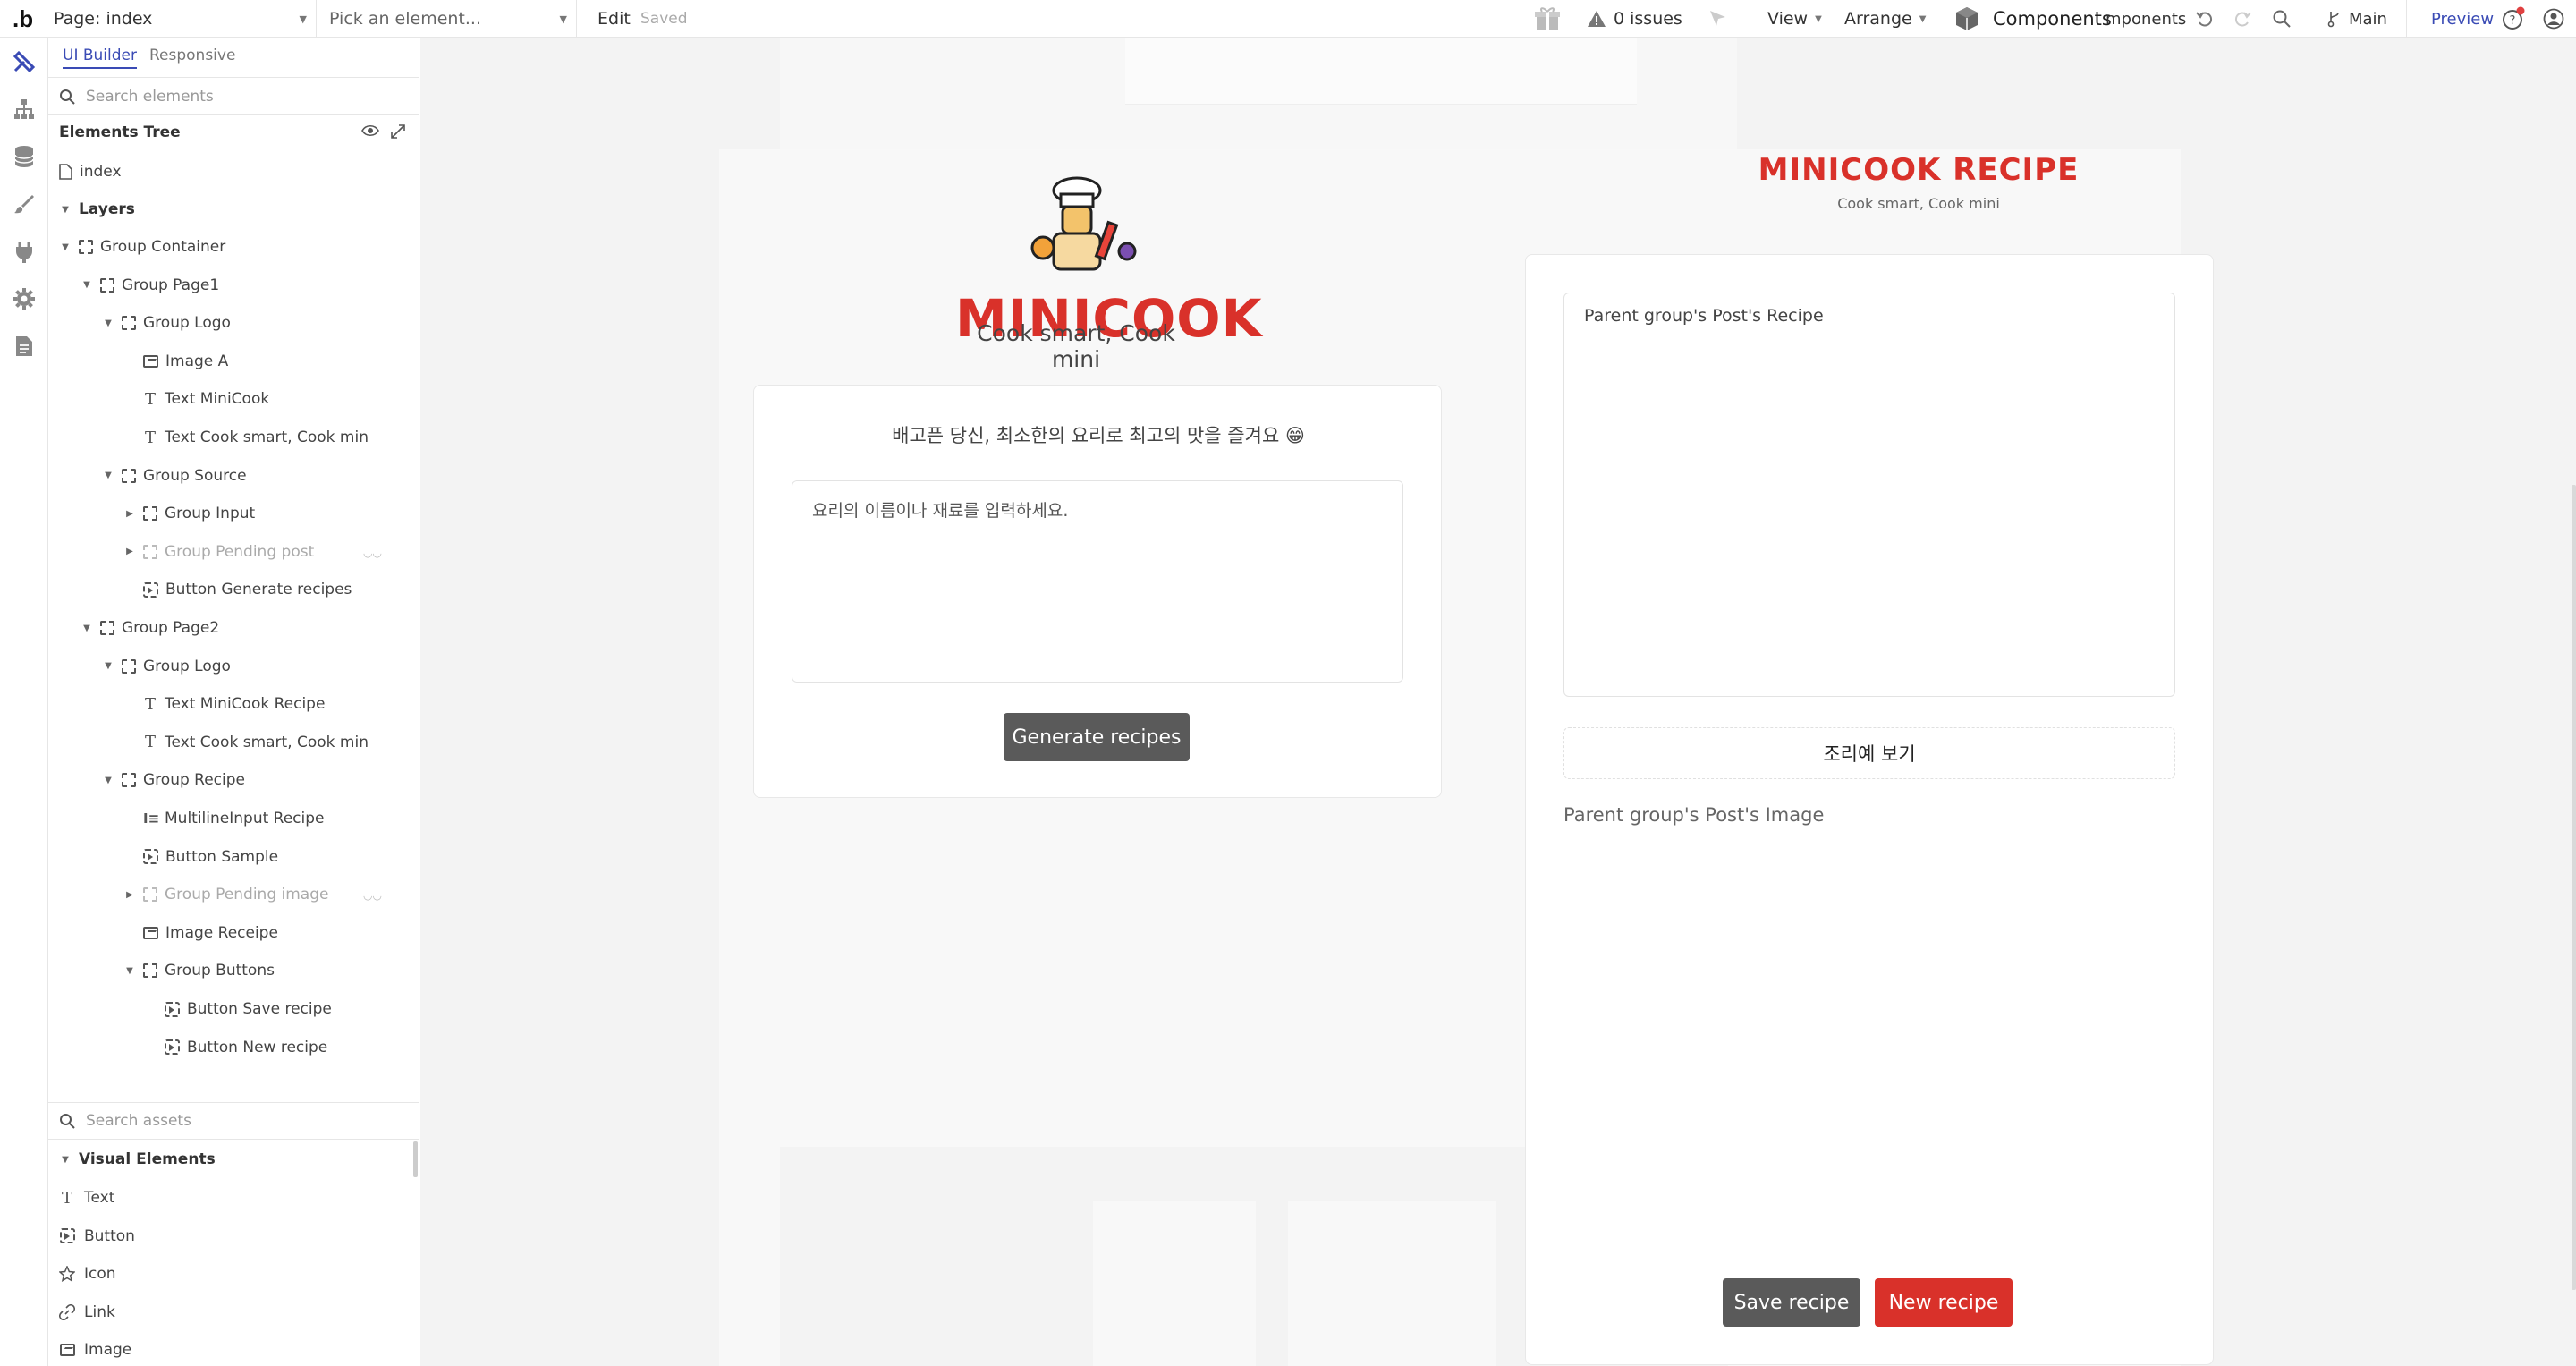 This screenshot has width=2576, height=1366. I want to click on asset-item-label: Button, so click(109, 1235).